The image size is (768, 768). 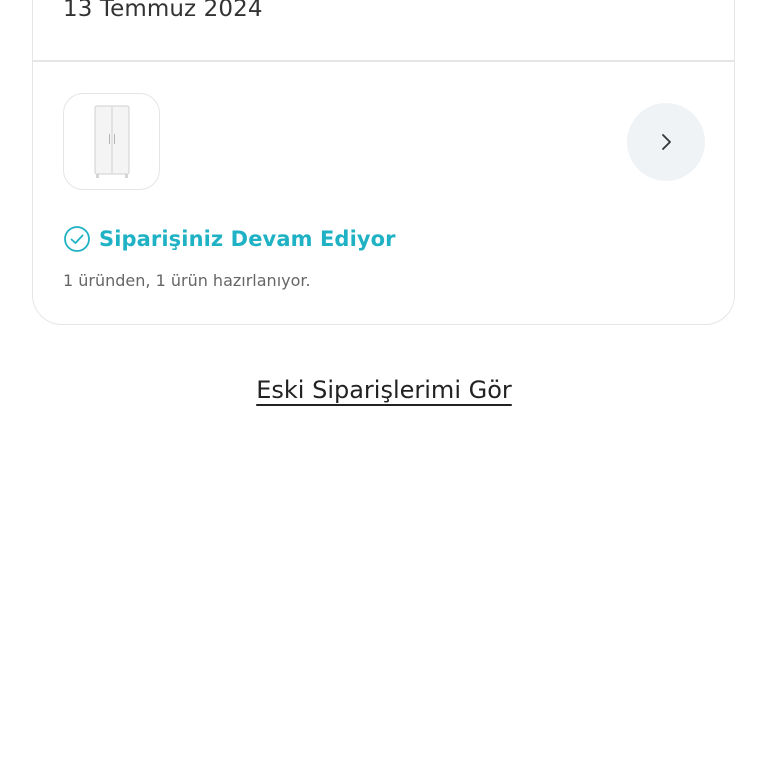 I want to click on chevron-right-icon, so click(x=666, y=142).